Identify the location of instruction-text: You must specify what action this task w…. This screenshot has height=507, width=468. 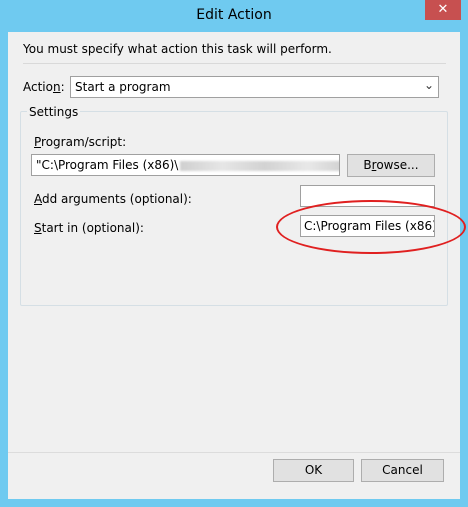
(177, 49).